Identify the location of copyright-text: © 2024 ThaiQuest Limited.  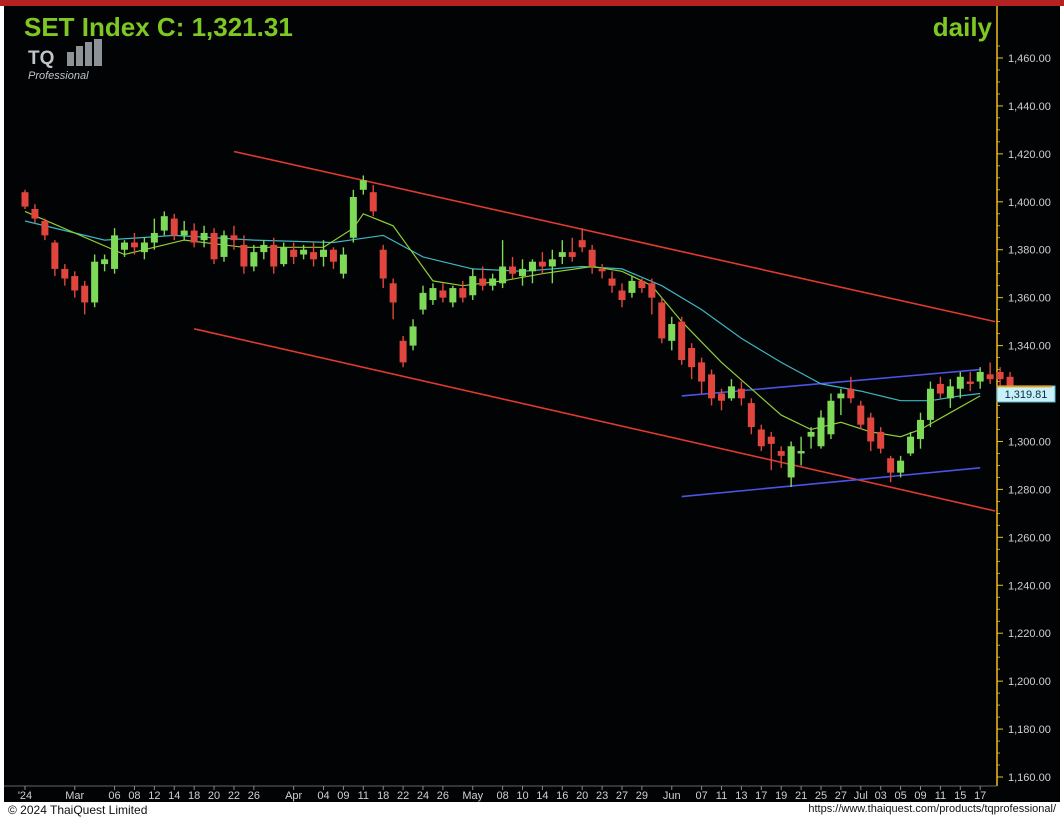
(78, 810).